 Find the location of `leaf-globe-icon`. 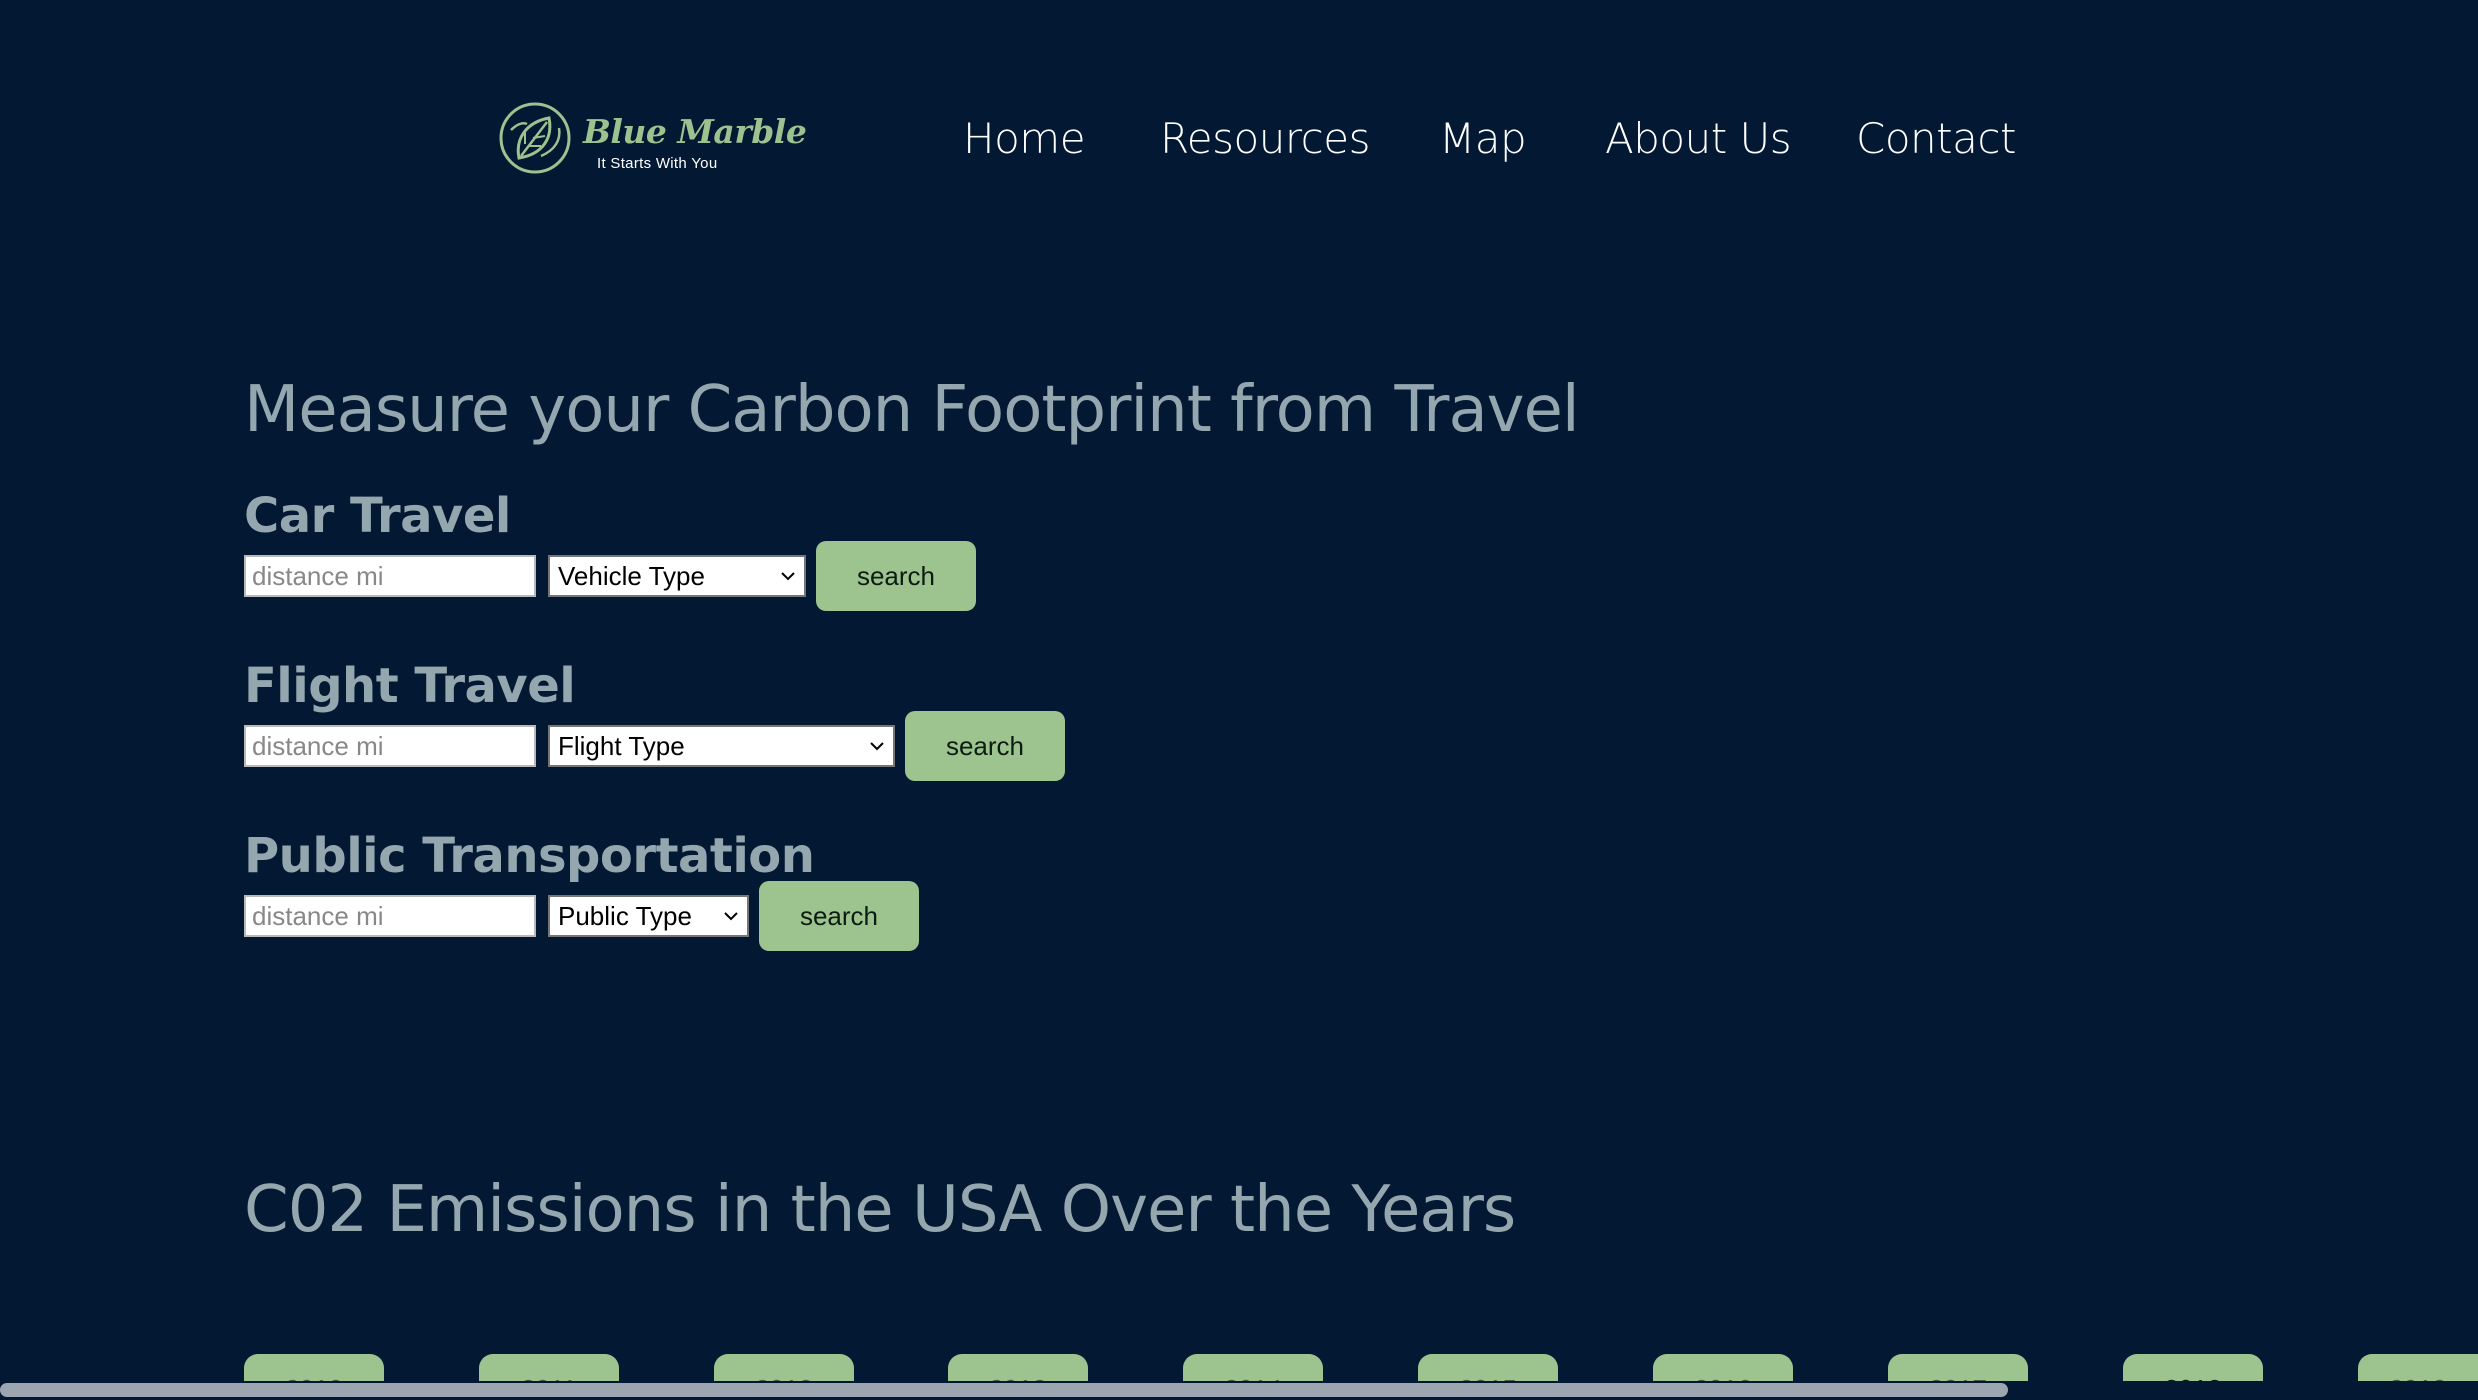

leaf-globe-icon is located at coordinates (535, 138).